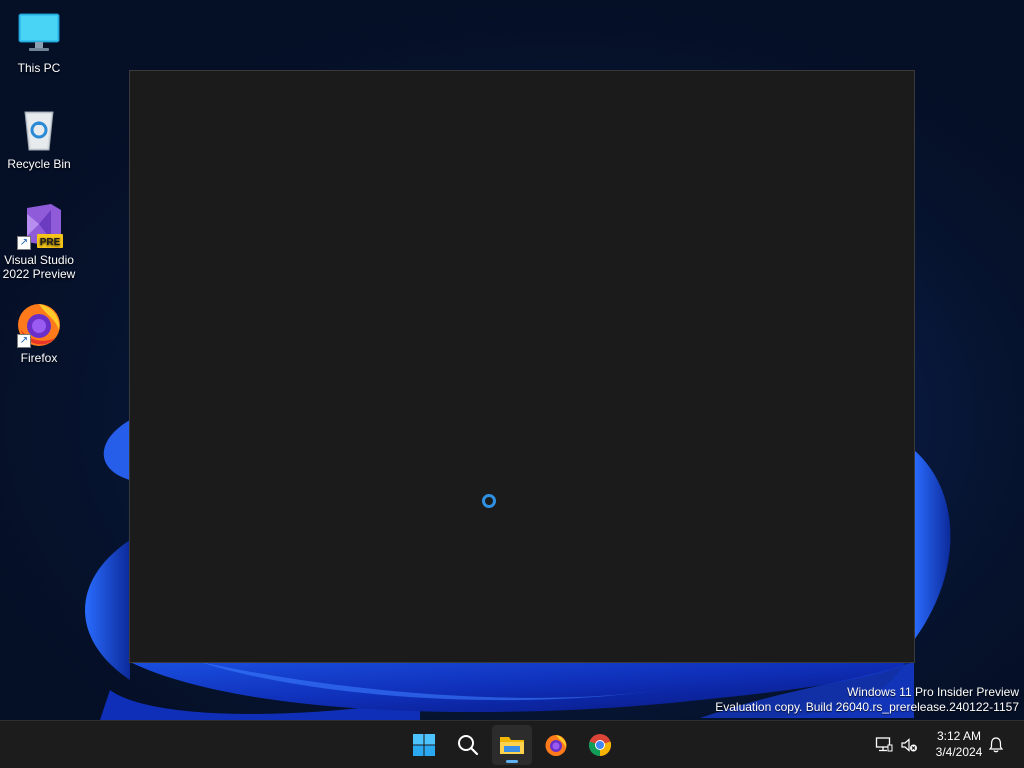 The height and width of the screenshot is (768, 1024). Describe the element at coordinates (39, 164) in the screenshot. I see `desktop-icon-label: Recycle Bin` at that location.